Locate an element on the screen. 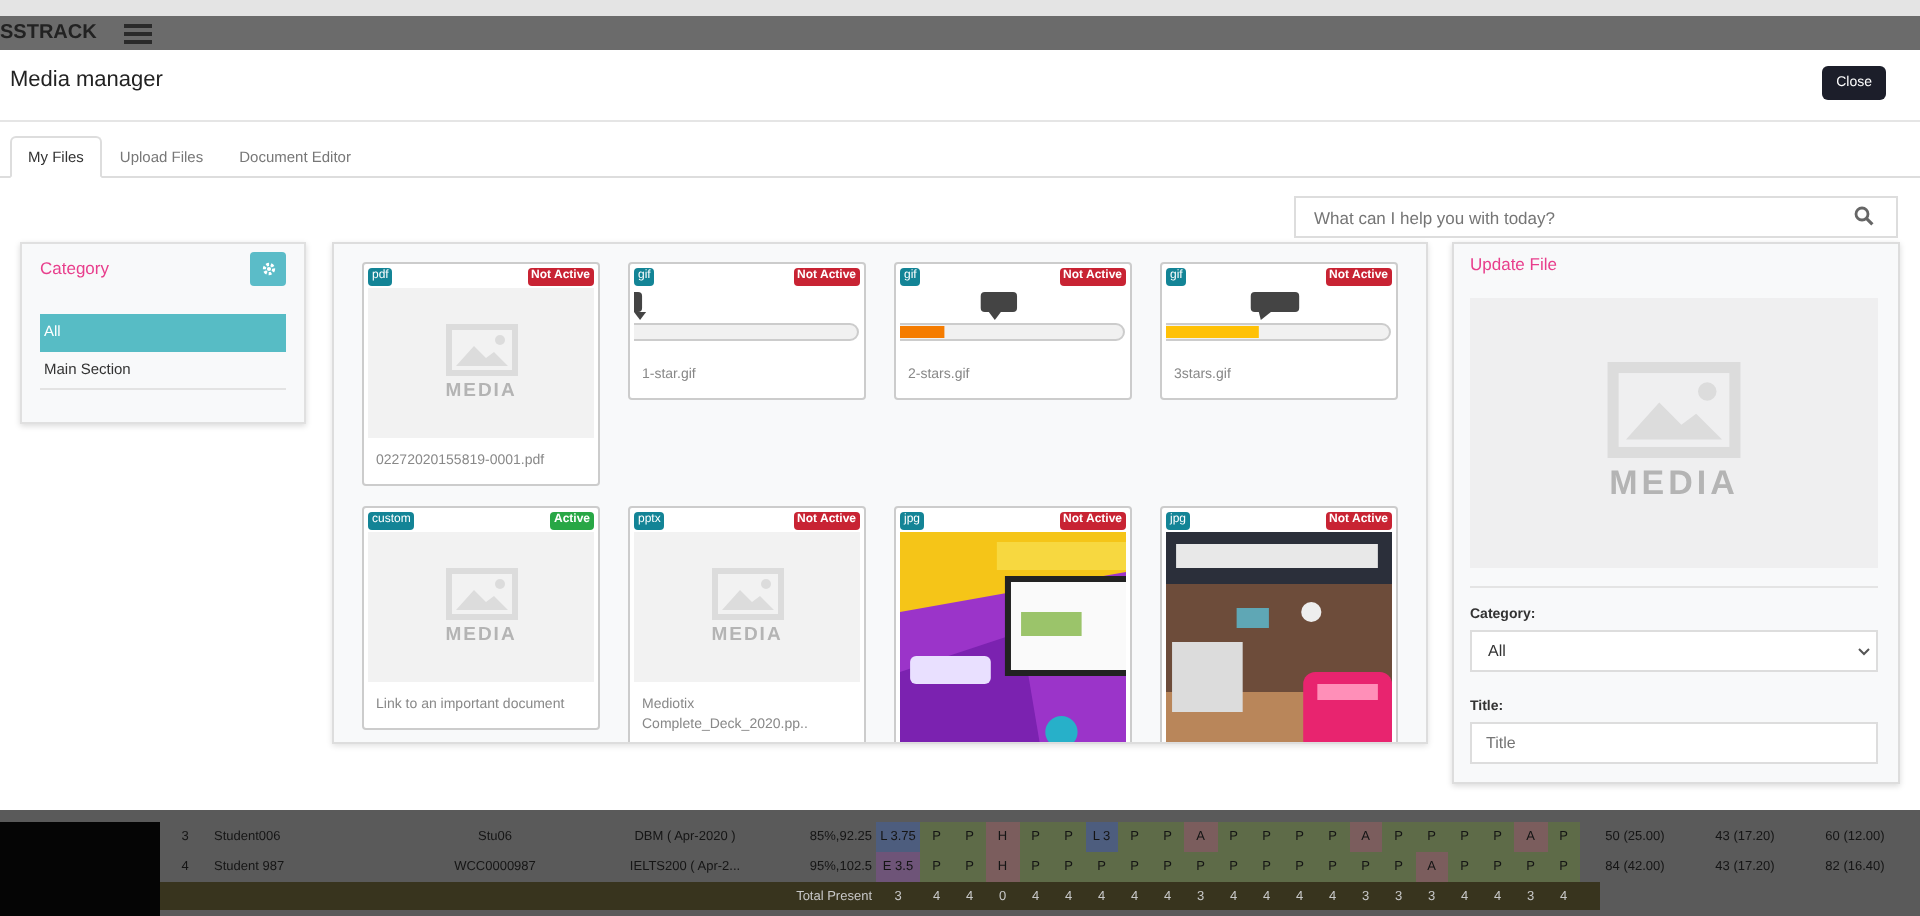 The image size is (1920, 916). panel-title: Category is located at coordinates (74, 267).